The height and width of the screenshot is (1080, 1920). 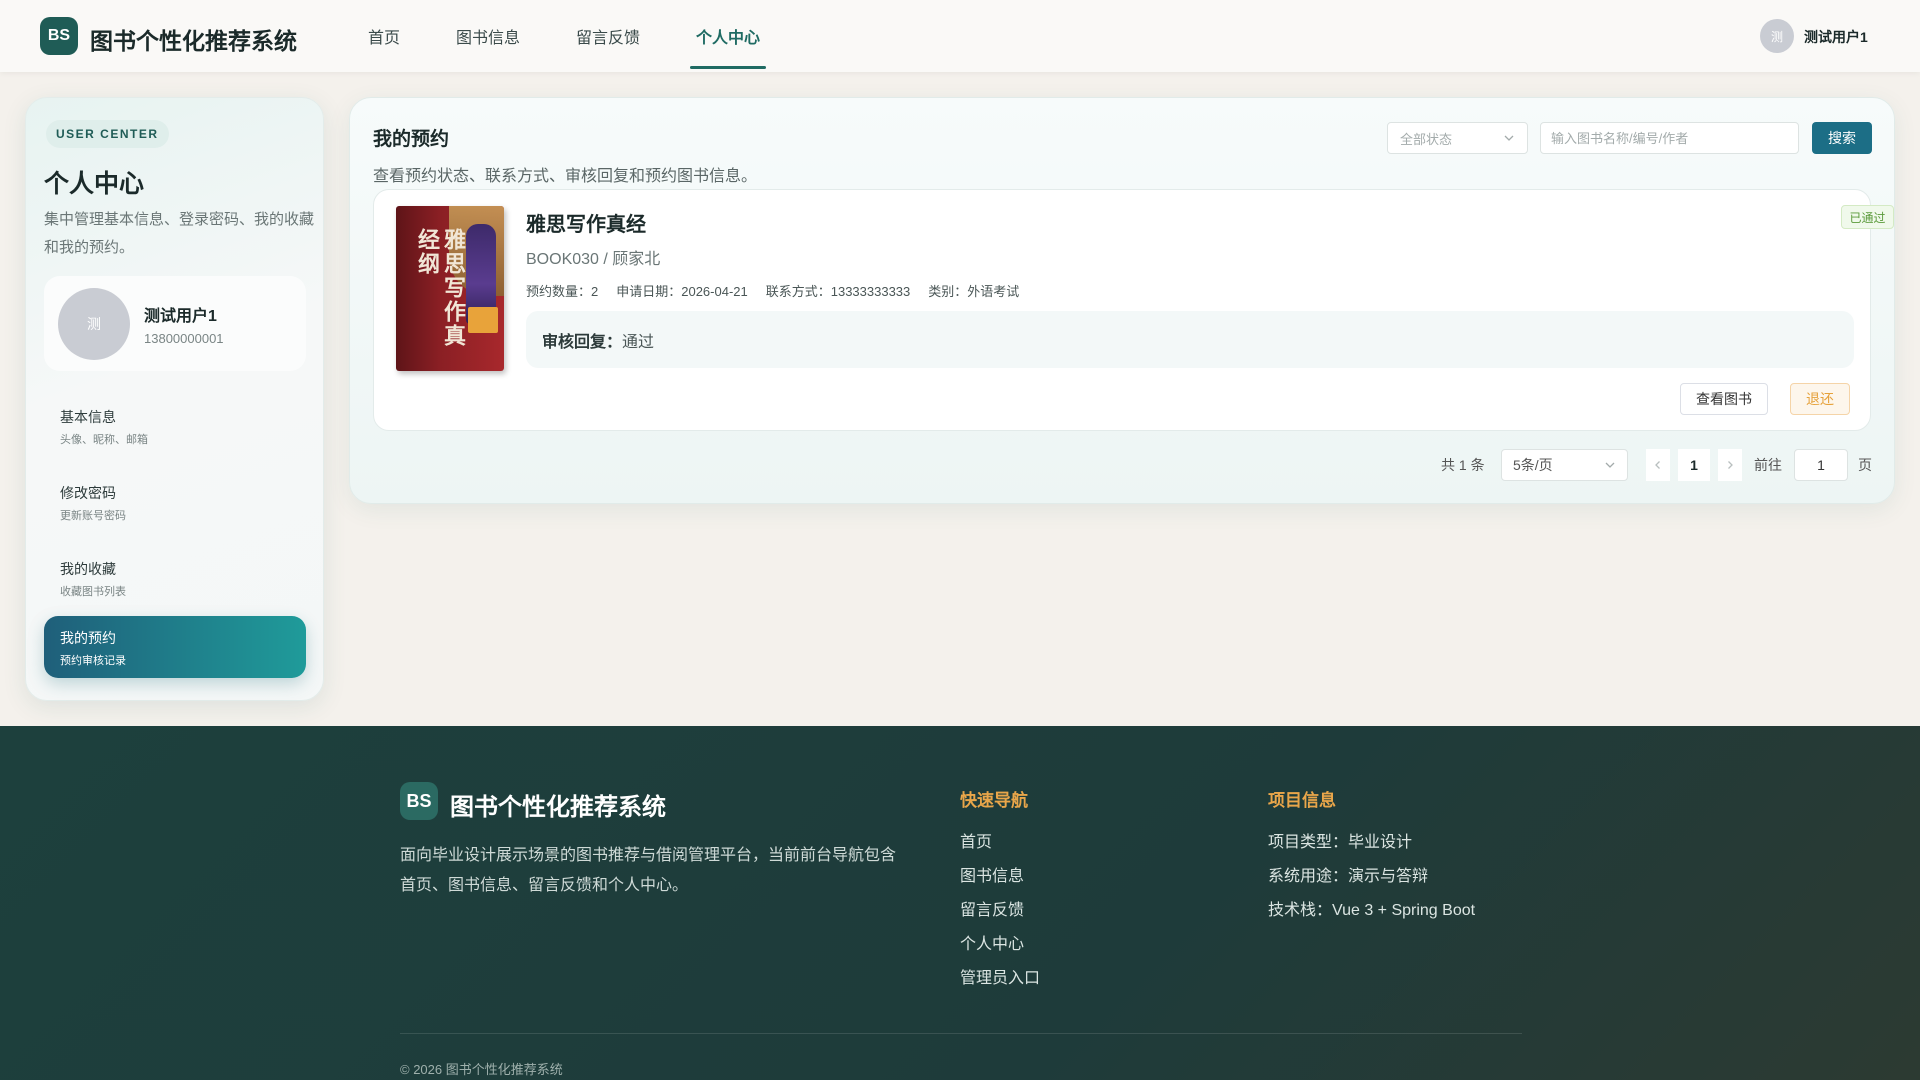 I want to click on project-type: 项目类型：毕业设计, so click(x=1340, y=842).